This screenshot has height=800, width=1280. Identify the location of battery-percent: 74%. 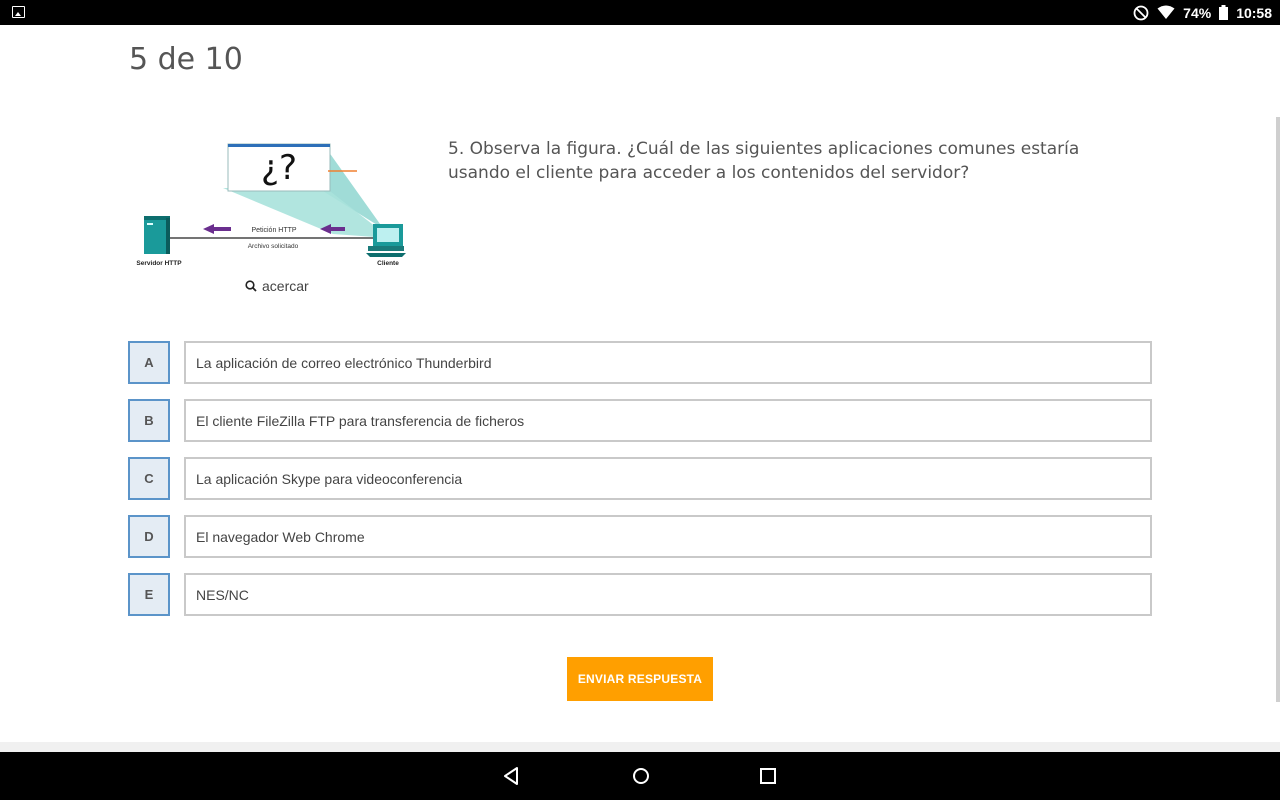
(1197, 12).